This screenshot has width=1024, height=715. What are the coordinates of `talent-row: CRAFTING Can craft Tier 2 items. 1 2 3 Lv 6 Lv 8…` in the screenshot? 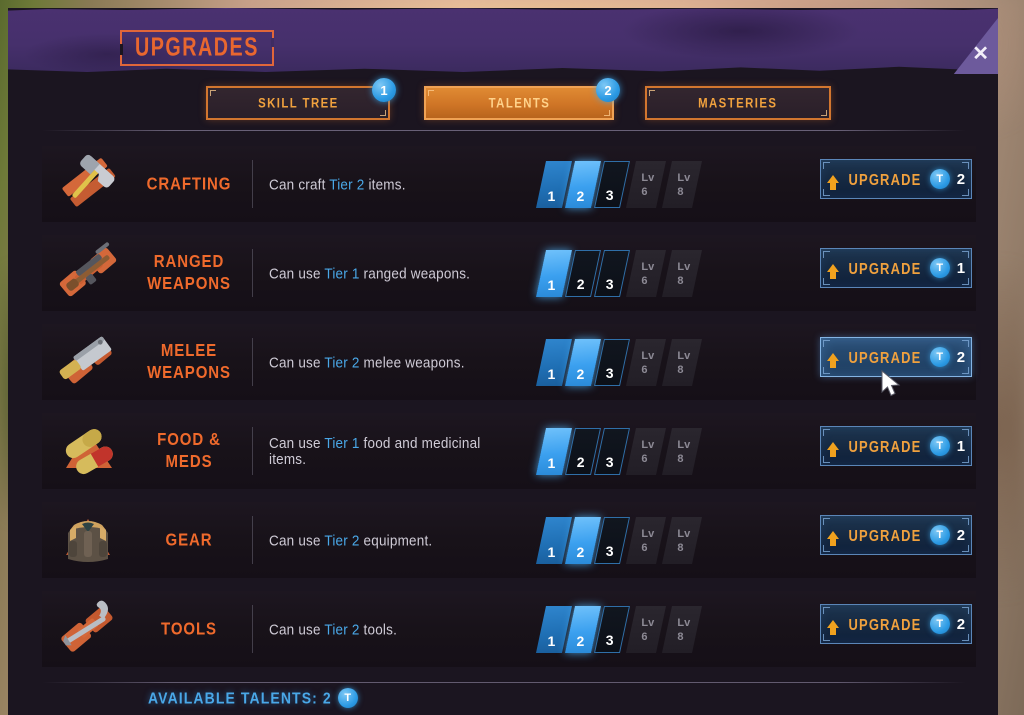 It's located at (509, 184).